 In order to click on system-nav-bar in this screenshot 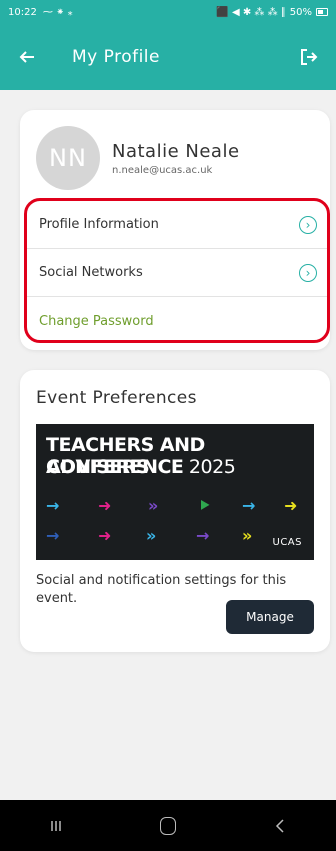, I will do `click(168, 825)`.